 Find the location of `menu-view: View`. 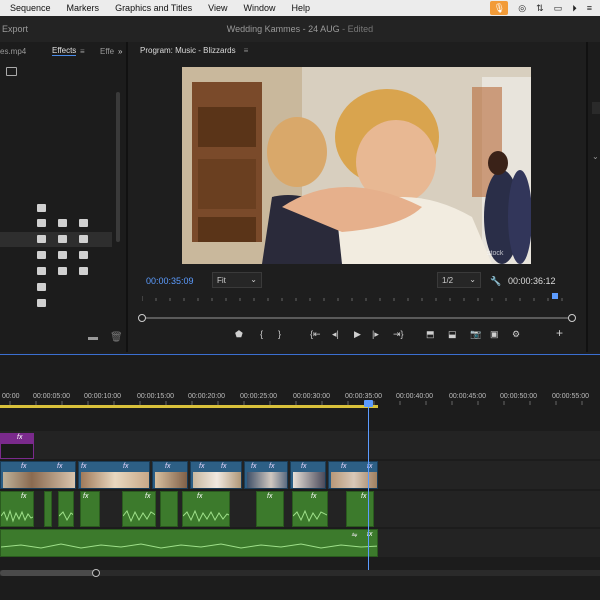

menu-view: View is located at coordinates (217, 8).